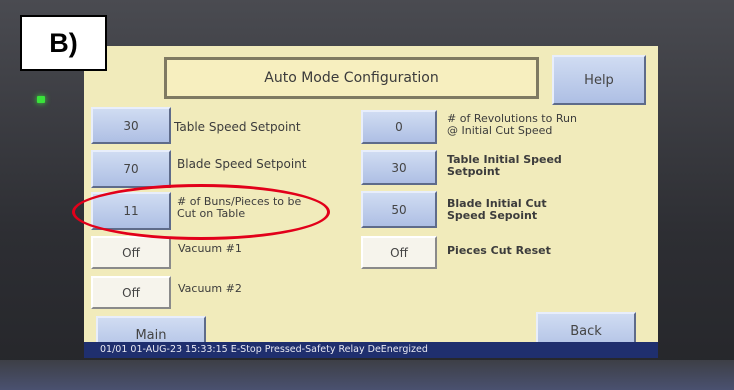 The height and width of the screenshot is (390, 734). I want to click on pieces-cut-reset-button: Off, so click(399, 252).